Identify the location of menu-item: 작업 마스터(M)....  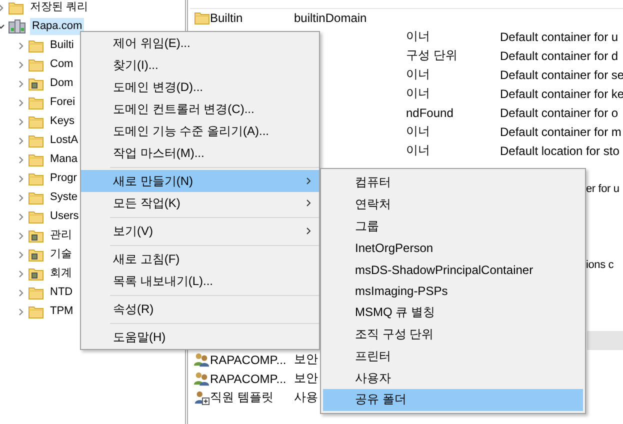
(200, 153).